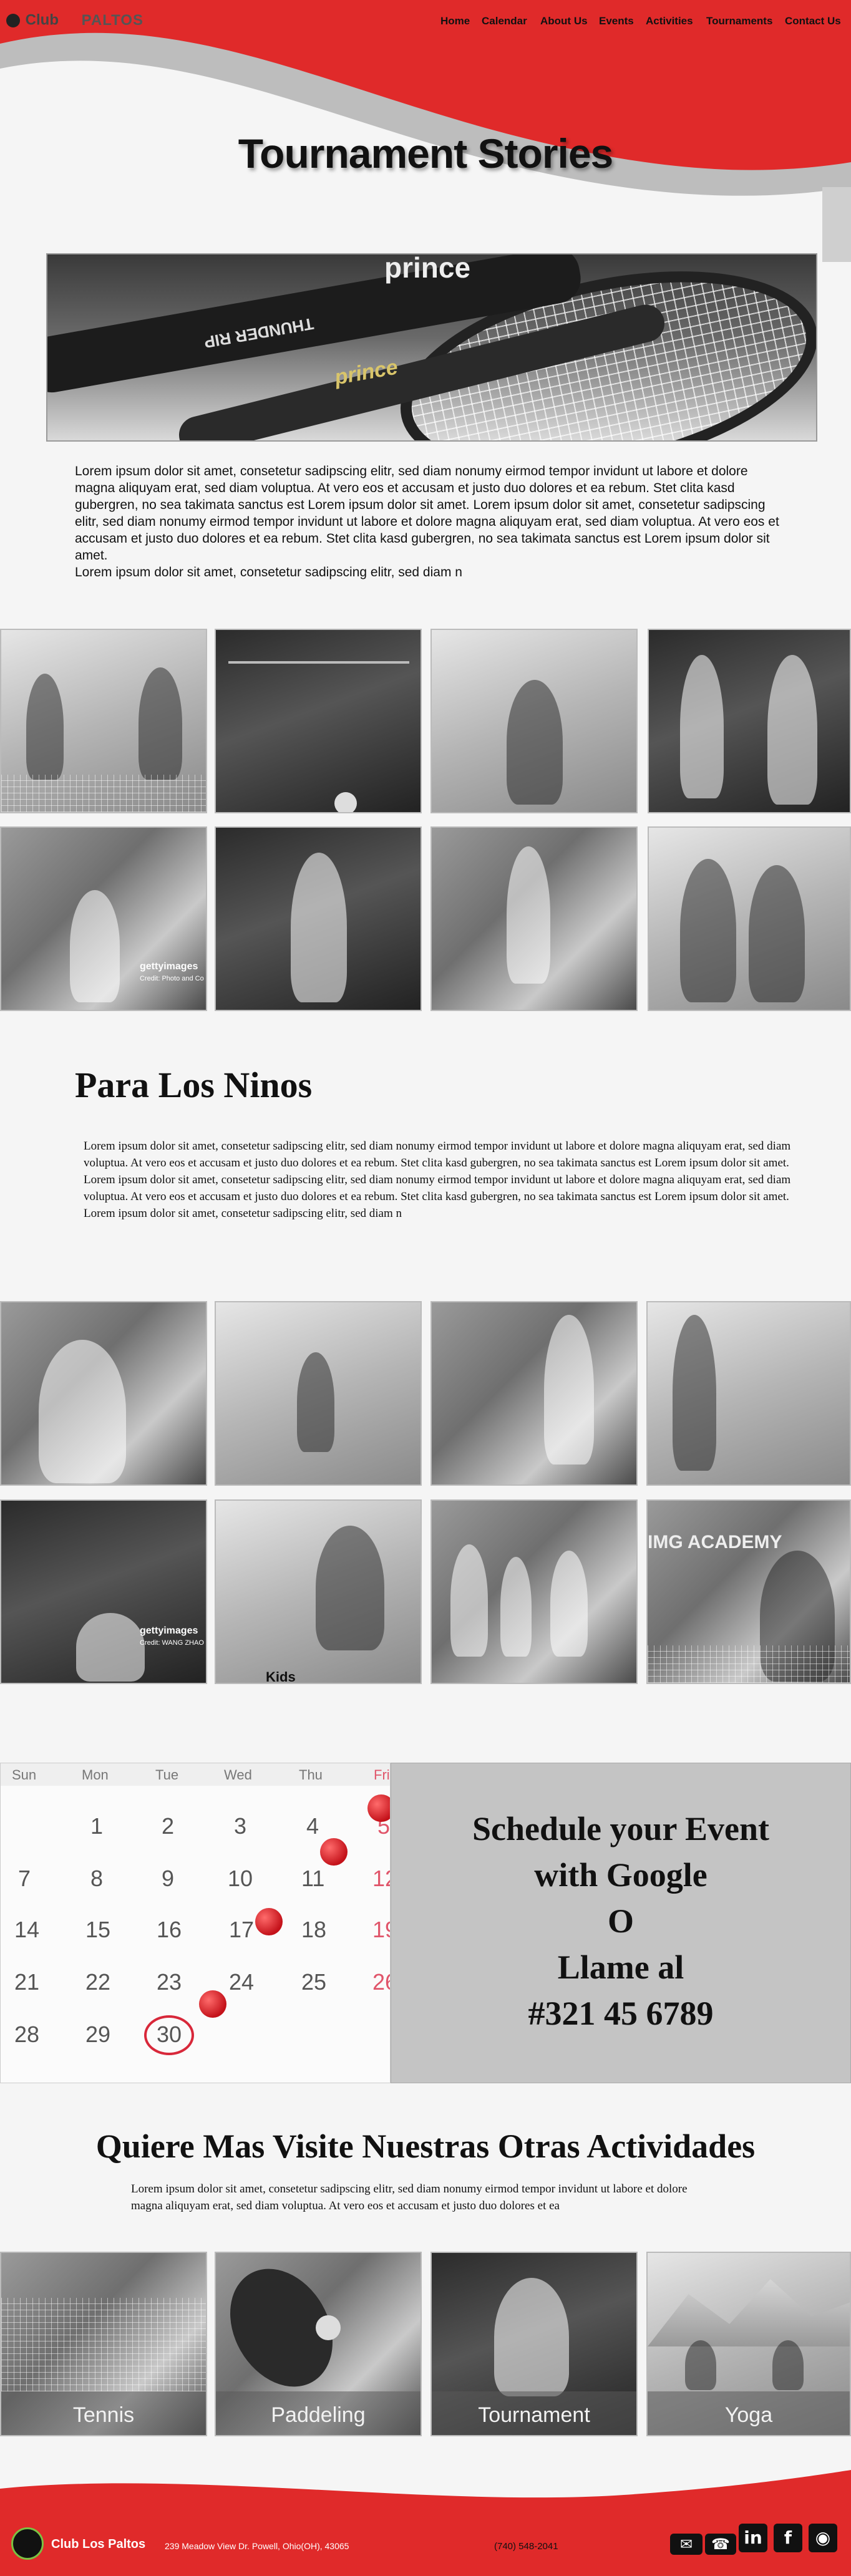 This screenshot has height=2576, width=851. Describe the element at coordinates (314, 1930) in the screenshot. I see `cal-date: 18` at that location.